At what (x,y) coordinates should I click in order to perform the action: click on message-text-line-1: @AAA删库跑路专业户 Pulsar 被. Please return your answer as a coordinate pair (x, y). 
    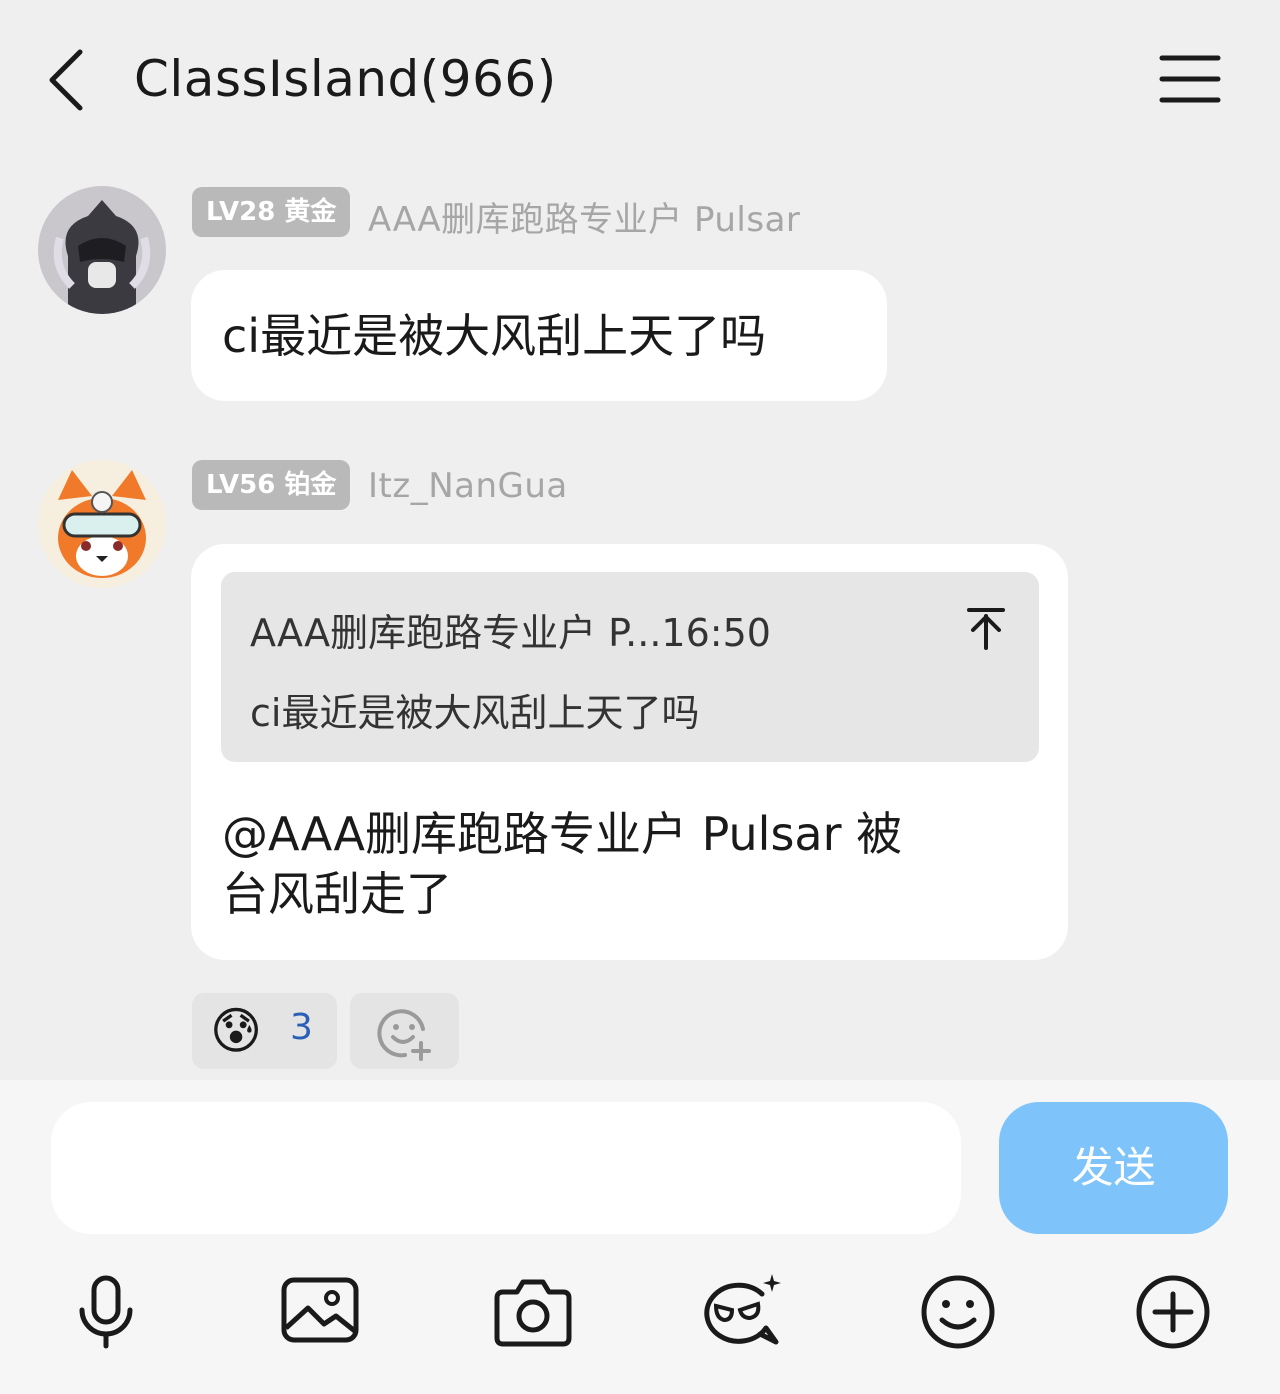
    Looking at the image, I should click on (562, 834).